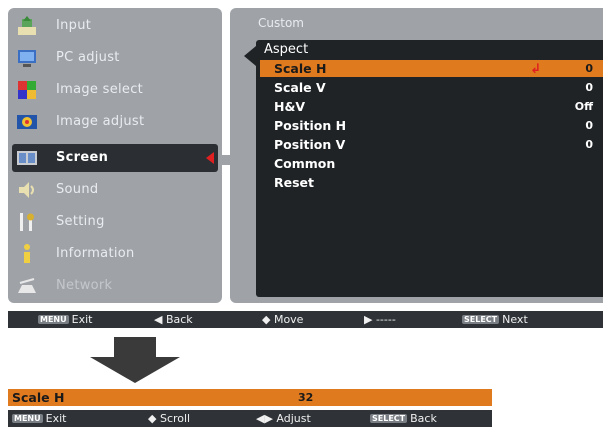 This screenshot has width=603, height=428. What do you see at coordinates (305, 163) in the screenshot?
I see `option-label: Common` at bounding box center [305, 163].